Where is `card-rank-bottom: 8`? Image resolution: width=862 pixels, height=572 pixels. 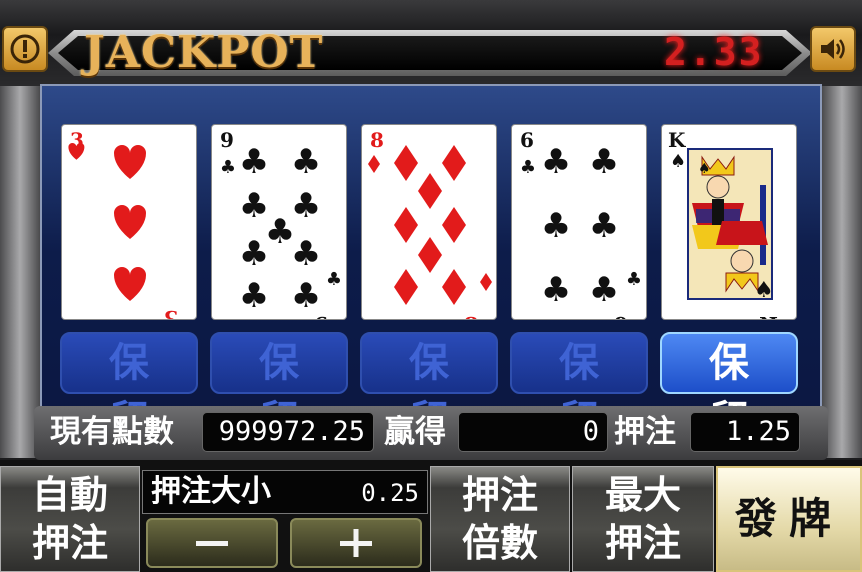
card-rank-bottom: 8 is located at coordinates (471, 316).